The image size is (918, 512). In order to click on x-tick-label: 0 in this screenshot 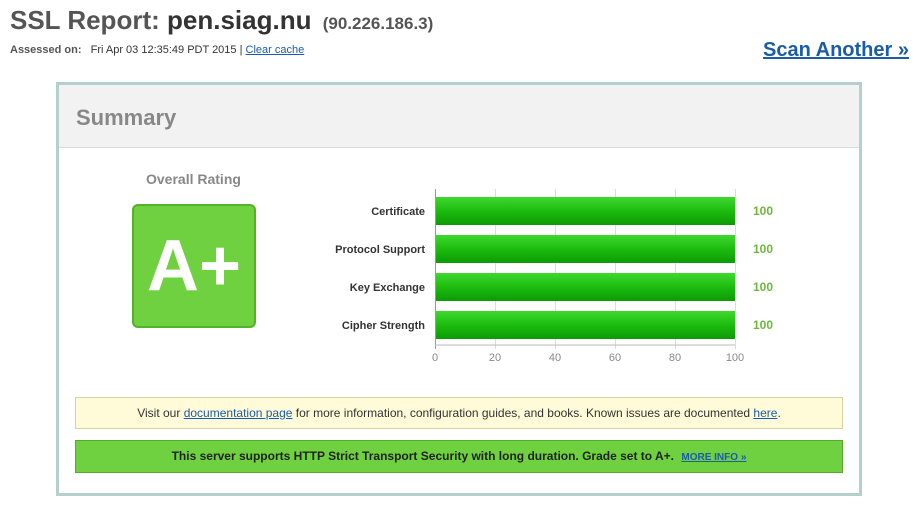, I will do `click(435, 358)`.